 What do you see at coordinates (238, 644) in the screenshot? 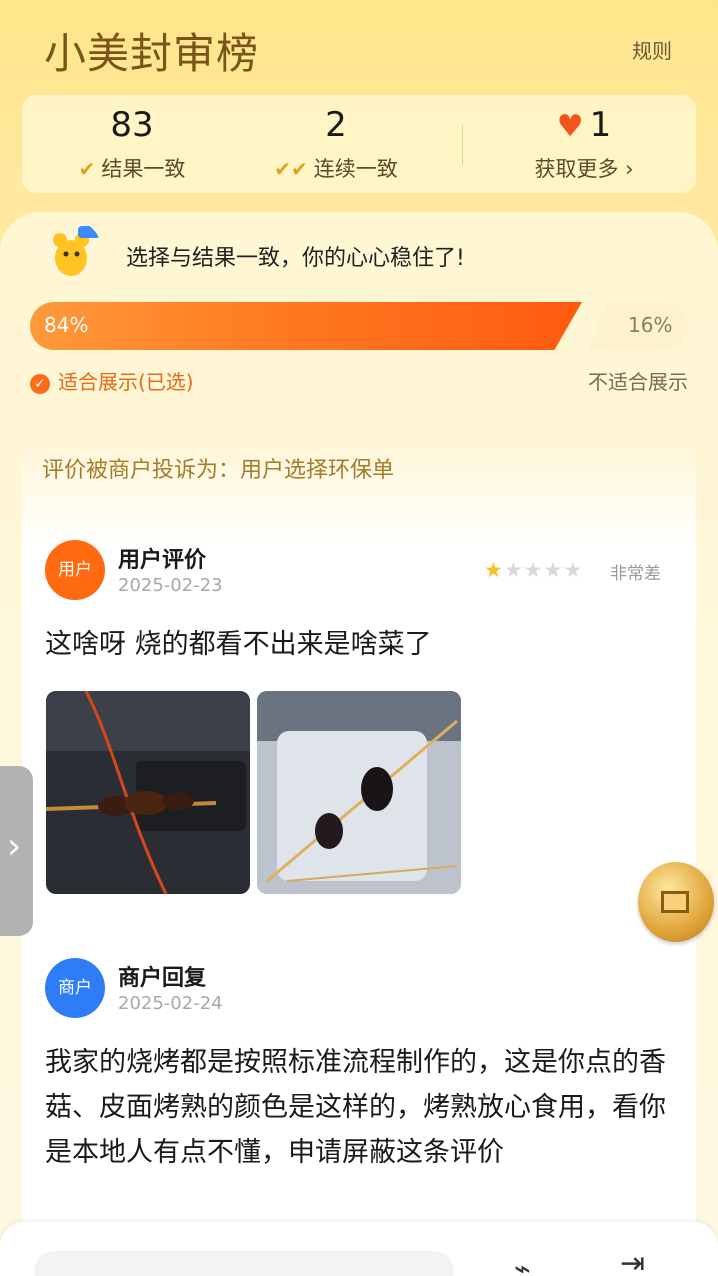
I see `review-text: 这啥呀 烧的都看不出来是啥菜了` at bounding box center [238, 644].